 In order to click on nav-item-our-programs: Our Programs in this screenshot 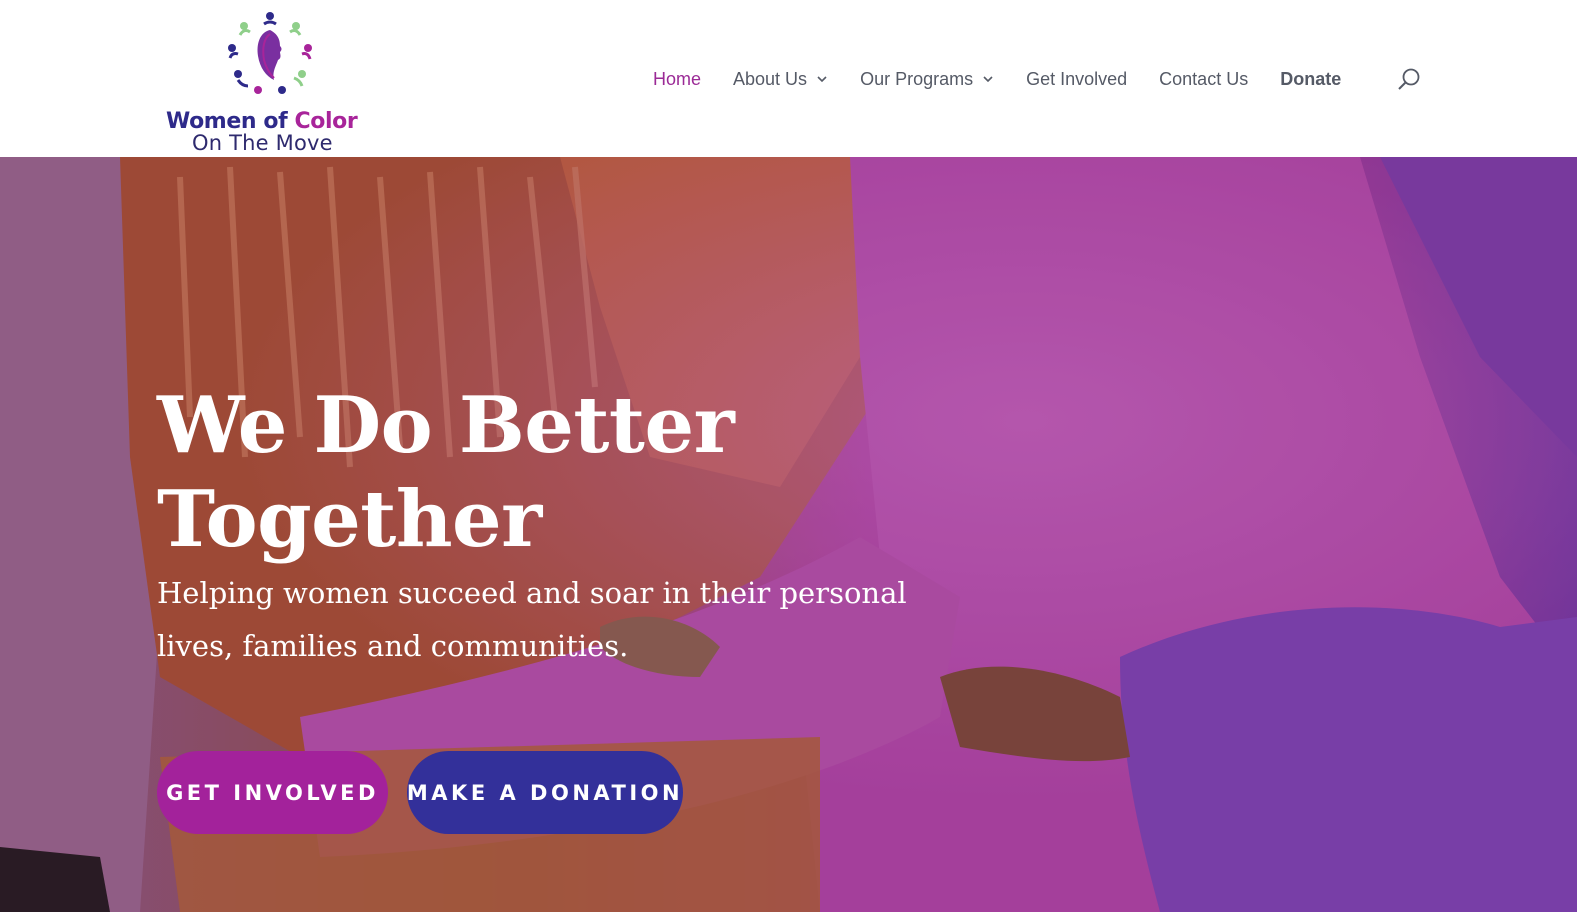, I will do `click(927, 79)`.